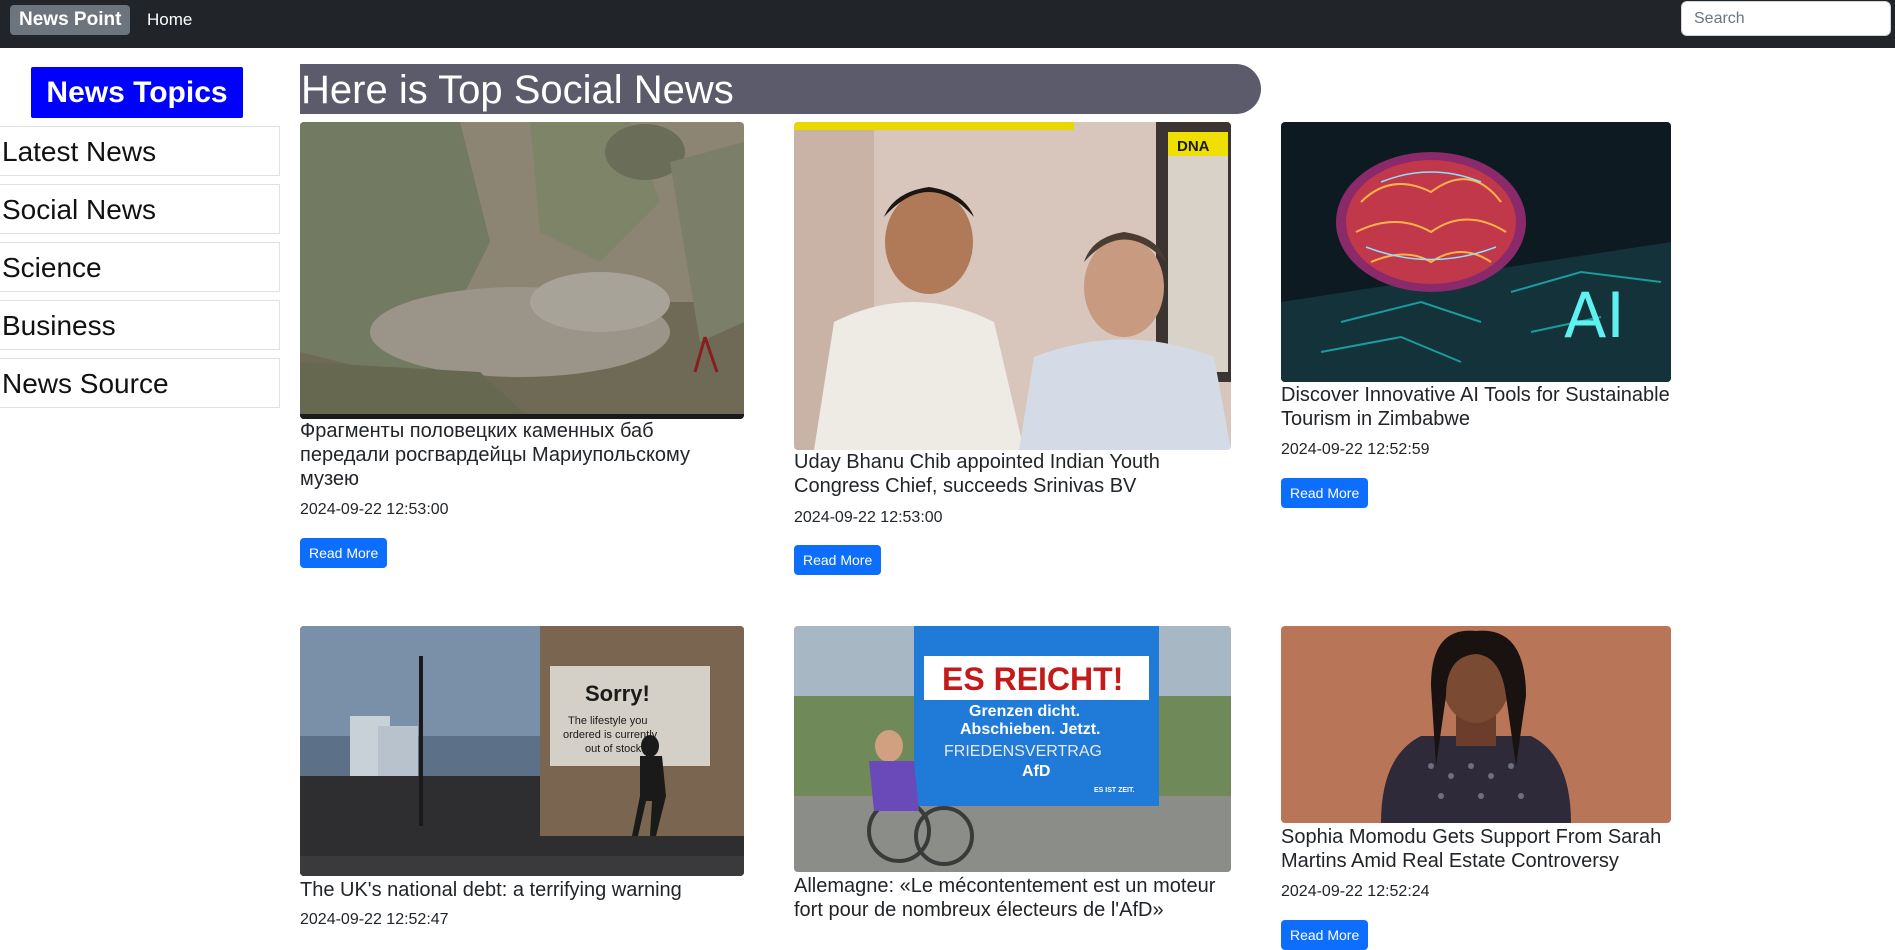 Image resolution: width=1895 pixels, height=950 pixels. Describe the element at coordinates (1193, 146) in the screenshot. I see `svg-text: DNA` at that location.